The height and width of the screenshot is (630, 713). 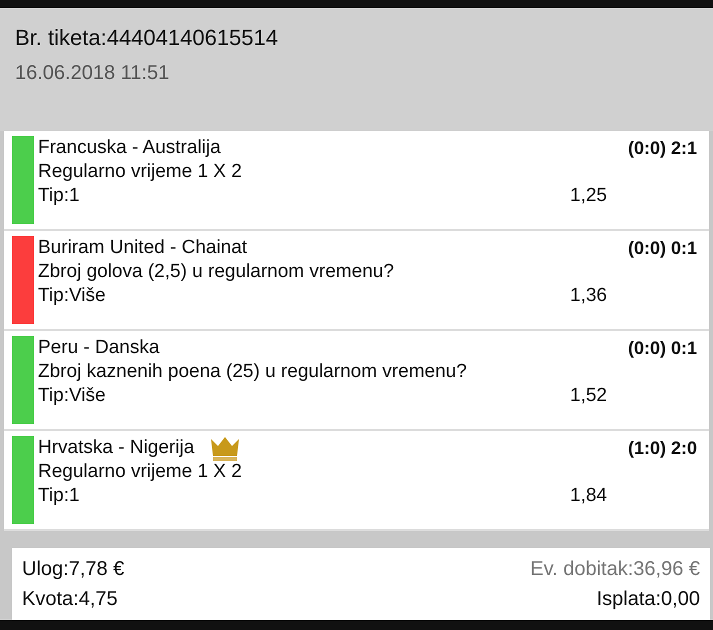 What do you see at coordinates (588, 196) in the screenshot?
I see `bet-odds: 1,25` at bounding box center [588, 196].